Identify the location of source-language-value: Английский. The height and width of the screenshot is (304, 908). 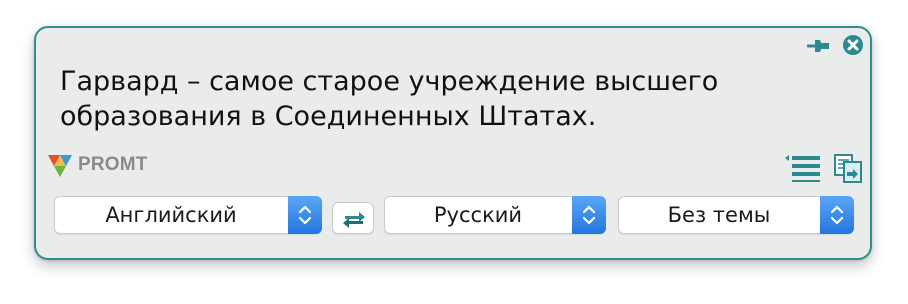
(171, 215).